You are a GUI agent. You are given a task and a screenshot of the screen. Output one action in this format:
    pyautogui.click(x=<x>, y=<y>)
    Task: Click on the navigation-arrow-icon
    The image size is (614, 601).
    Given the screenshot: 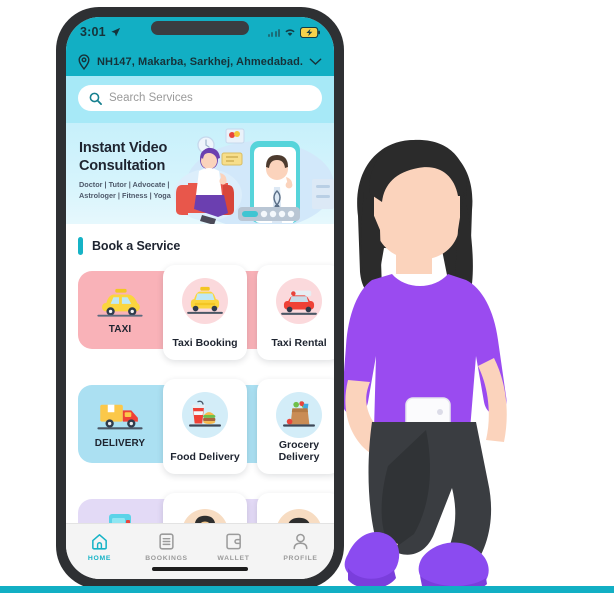 What is the action you would take?
    pyautogui.click(x=115, y=32)
    